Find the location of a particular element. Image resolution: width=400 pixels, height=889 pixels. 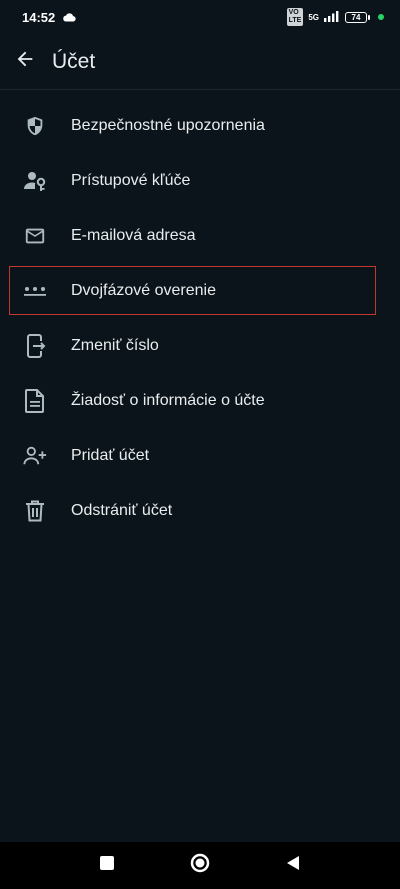

menu-item-label: Žiadosť o informácie o účte is located at coordinates (168, 400).